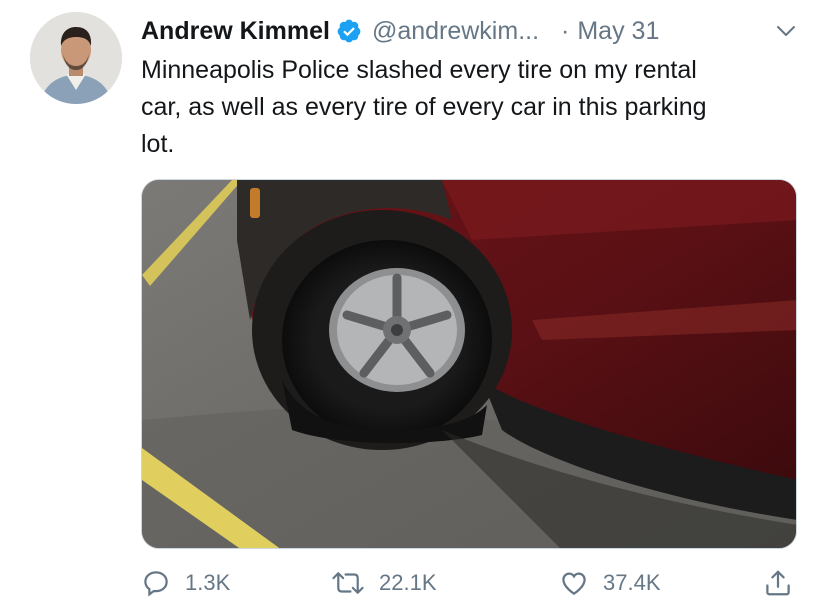 The image size is (827, 614). I want to click on heart-icon, so click(574, 583).